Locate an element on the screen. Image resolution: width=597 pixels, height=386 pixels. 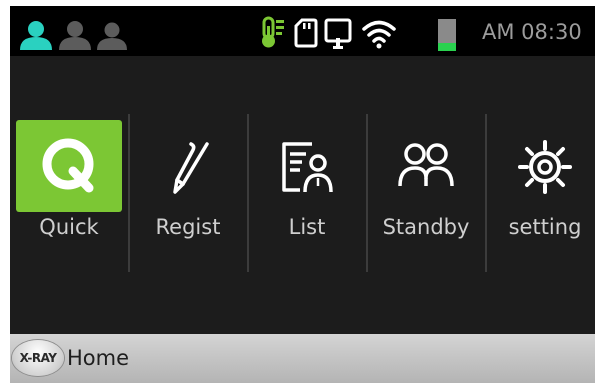
menu-item-list: List is located at coordinates (307, 199).